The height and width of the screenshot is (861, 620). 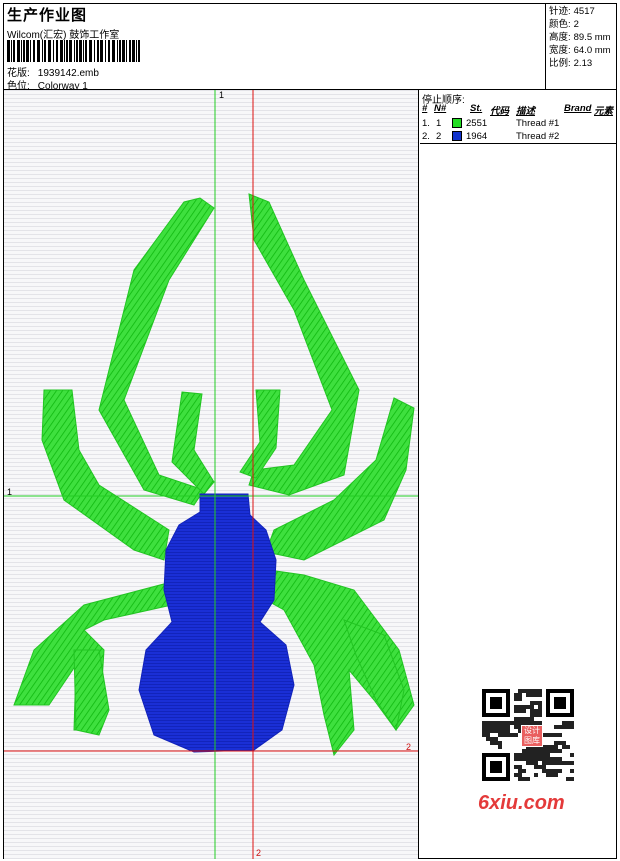 I want to click on stat-value: 4517, so click(x=584, y=11).